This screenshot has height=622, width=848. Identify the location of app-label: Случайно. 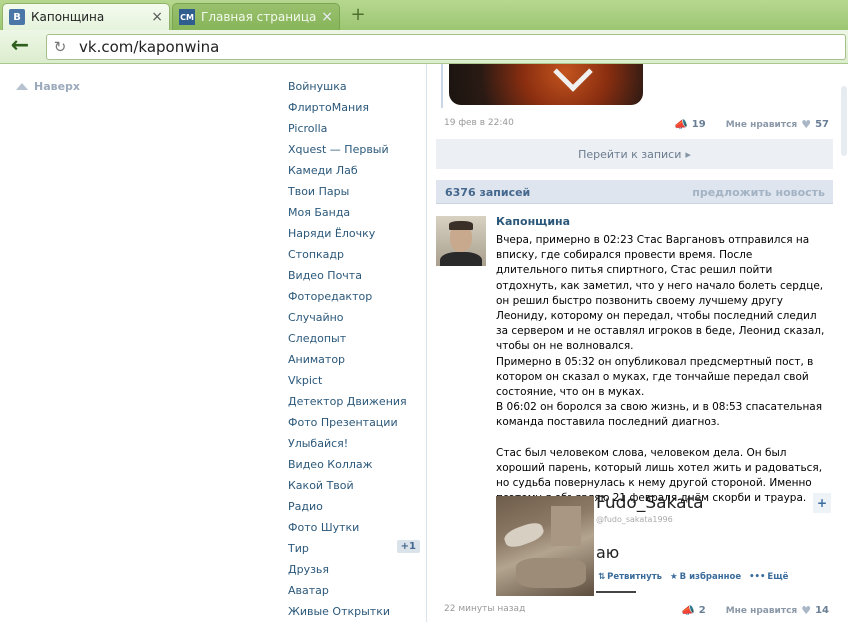
(316, 317).